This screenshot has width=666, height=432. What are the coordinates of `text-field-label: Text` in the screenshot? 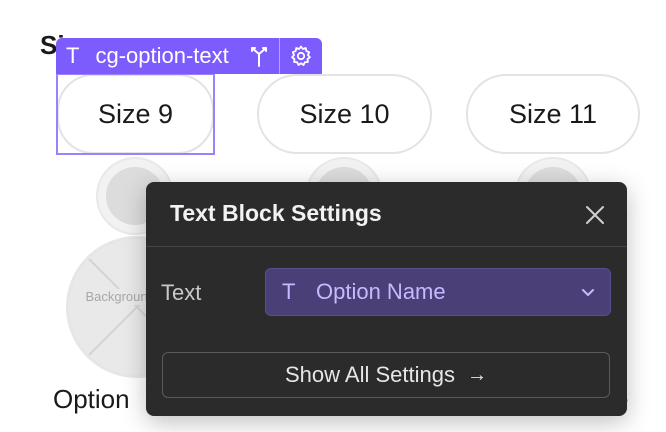 It's located at (181, 292).